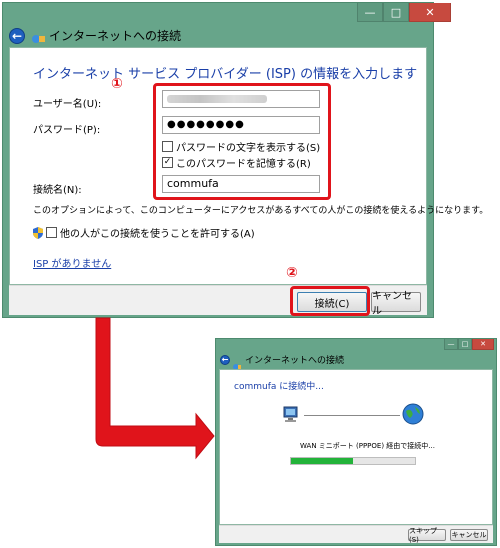  What do you see at coordinates (352, 415) in the screenshot?
I see `connection-line` at bounding box center [352, 415].